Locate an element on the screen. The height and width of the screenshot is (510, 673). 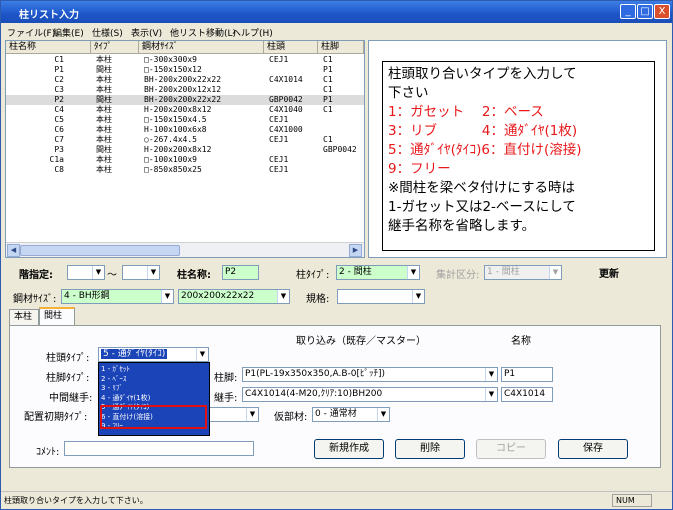
dropdown-option: 3 - ﾘﾌﾞ is located at coordinates (112, 388).